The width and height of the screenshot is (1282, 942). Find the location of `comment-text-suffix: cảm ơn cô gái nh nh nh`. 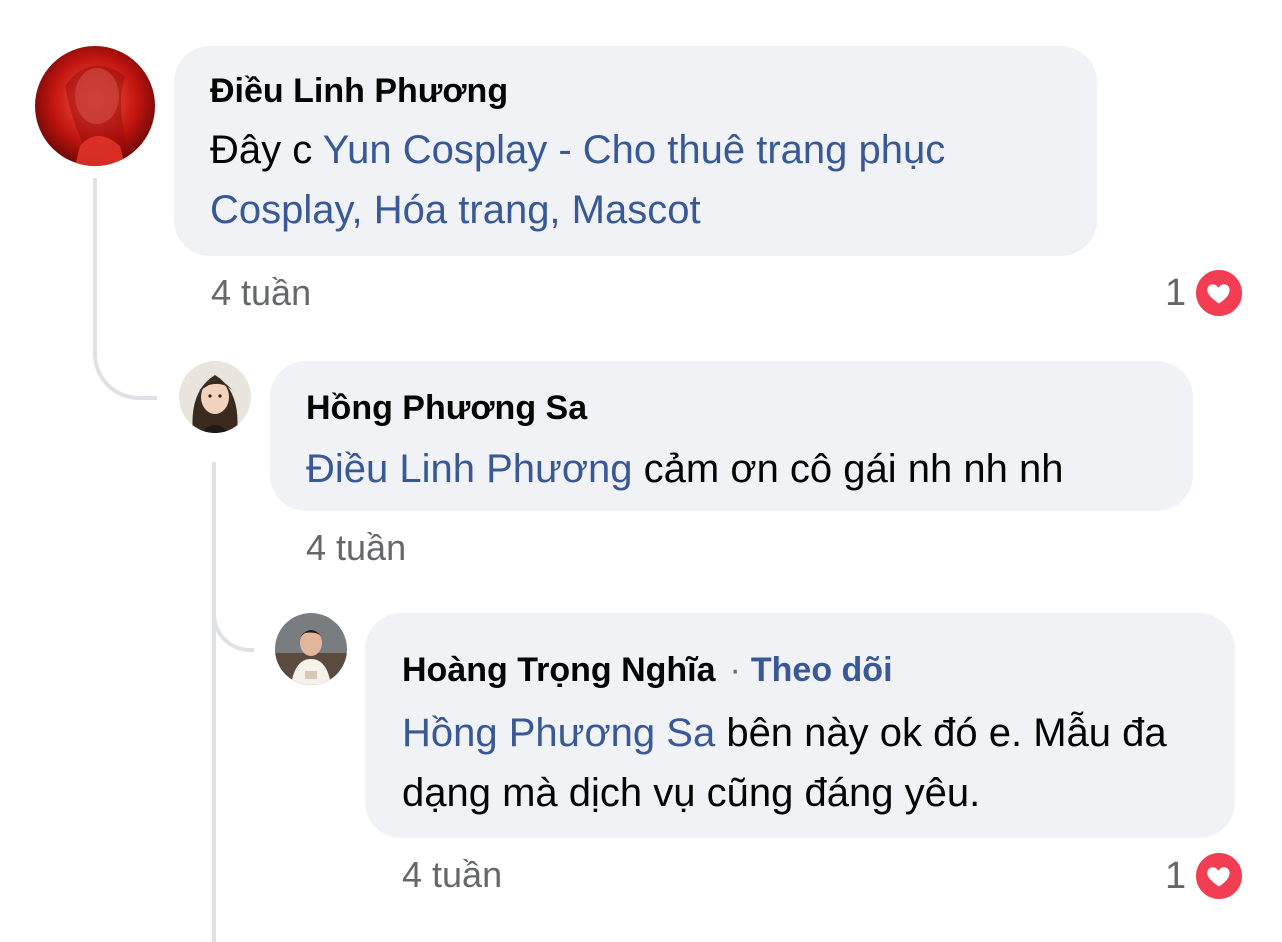

comment-text-suffix: cảm ơn cô gái nh nh nh is located at coordinates (848, 469).